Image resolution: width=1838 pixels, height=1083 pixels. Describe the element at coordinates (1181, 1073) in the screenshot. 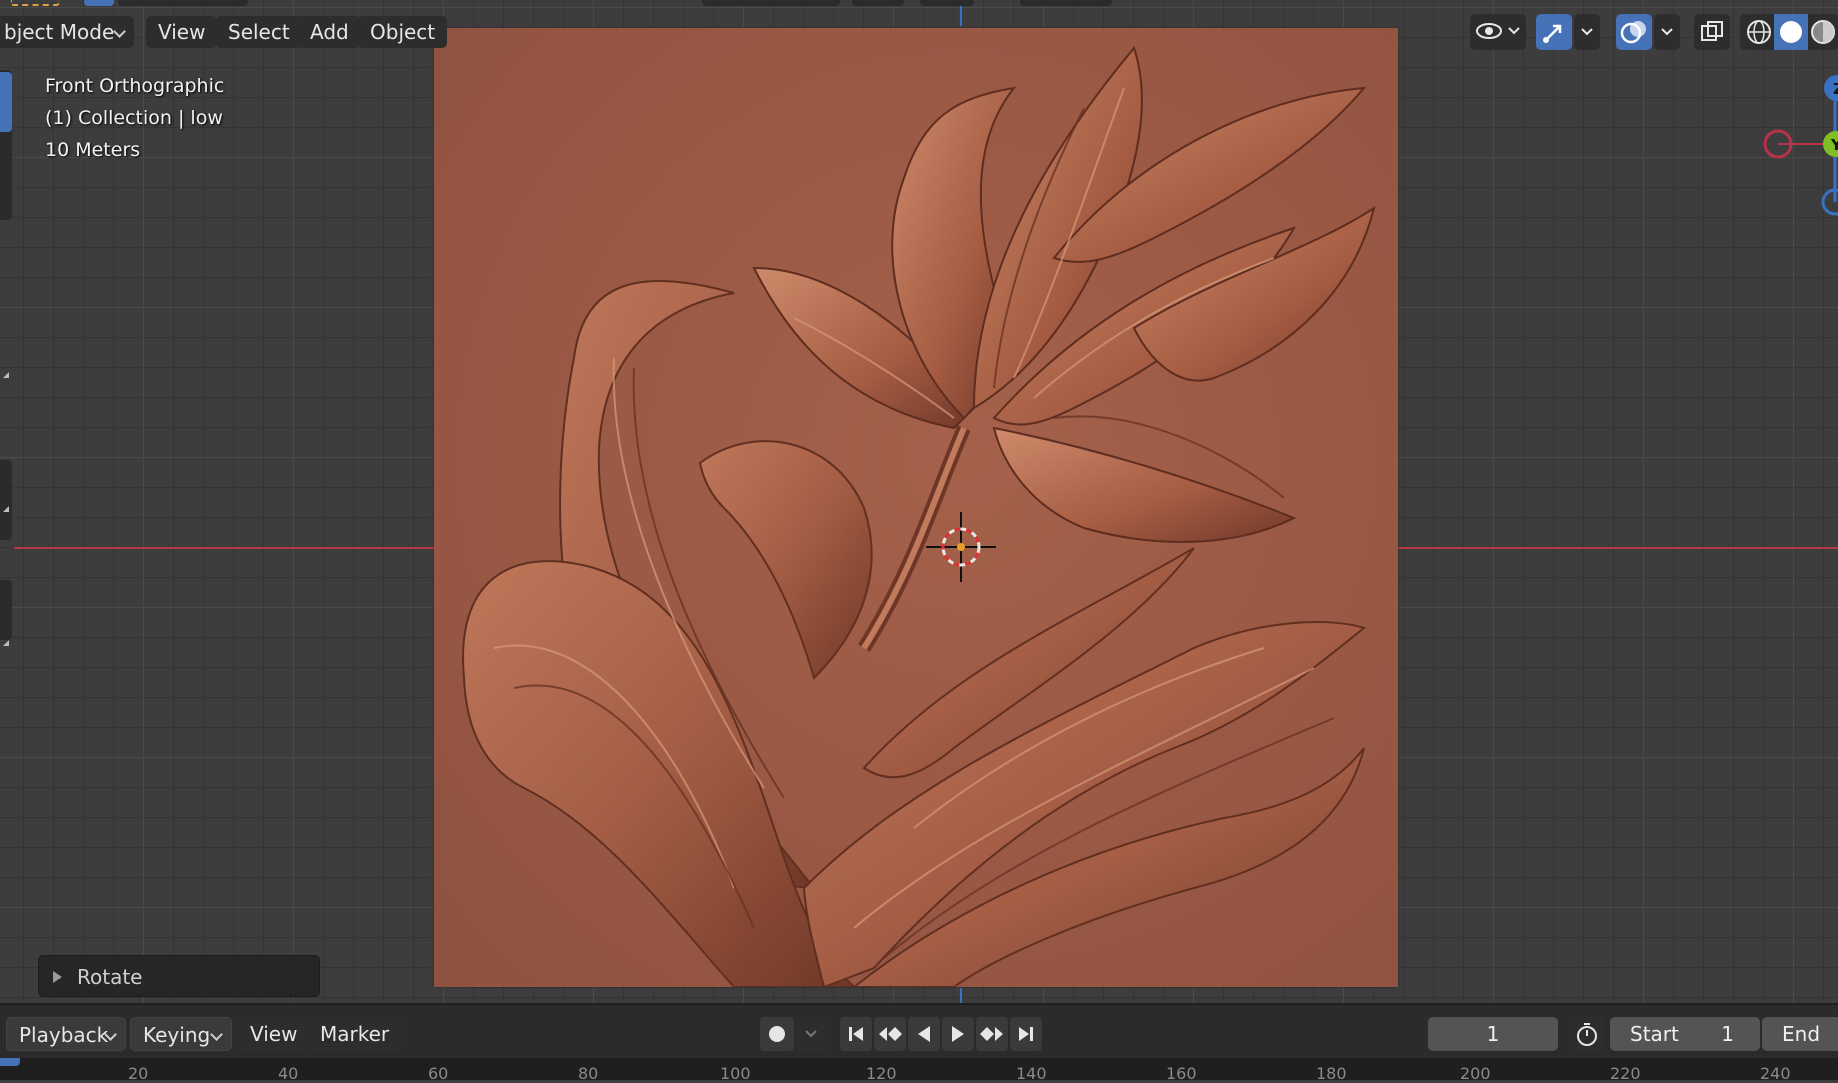

I see `ruler-mark: 160` at that location.